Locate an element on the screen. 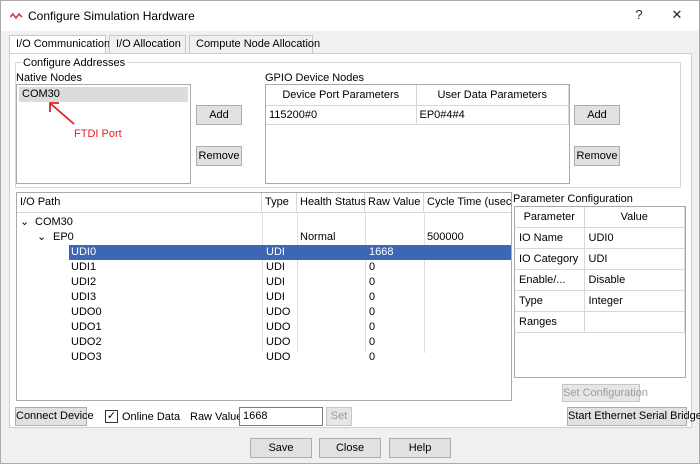 The height and width of the screenshot is (464, 700). param-col-value: Value is located at coordinates (634, 217).